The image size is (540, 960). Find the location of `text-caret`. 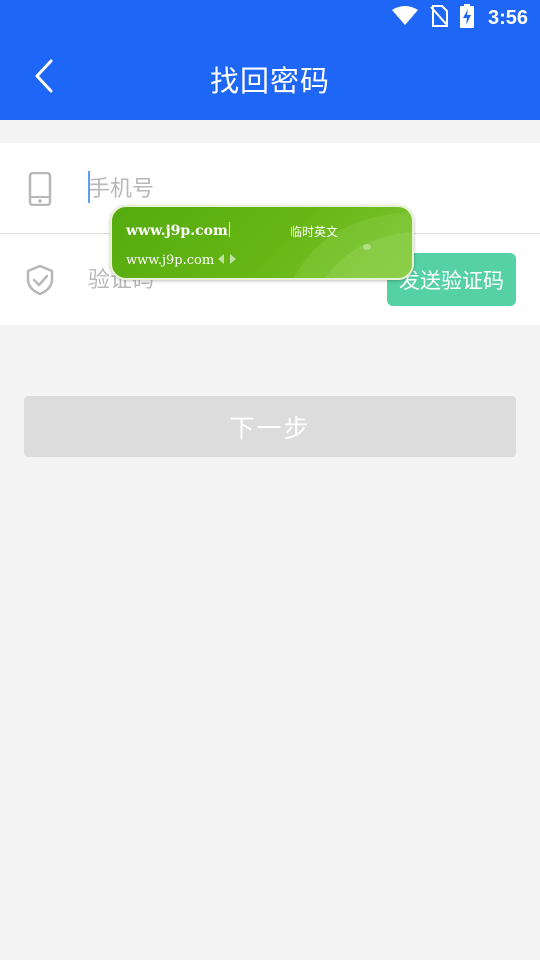

text-caret is located at coordinates (89, 187).